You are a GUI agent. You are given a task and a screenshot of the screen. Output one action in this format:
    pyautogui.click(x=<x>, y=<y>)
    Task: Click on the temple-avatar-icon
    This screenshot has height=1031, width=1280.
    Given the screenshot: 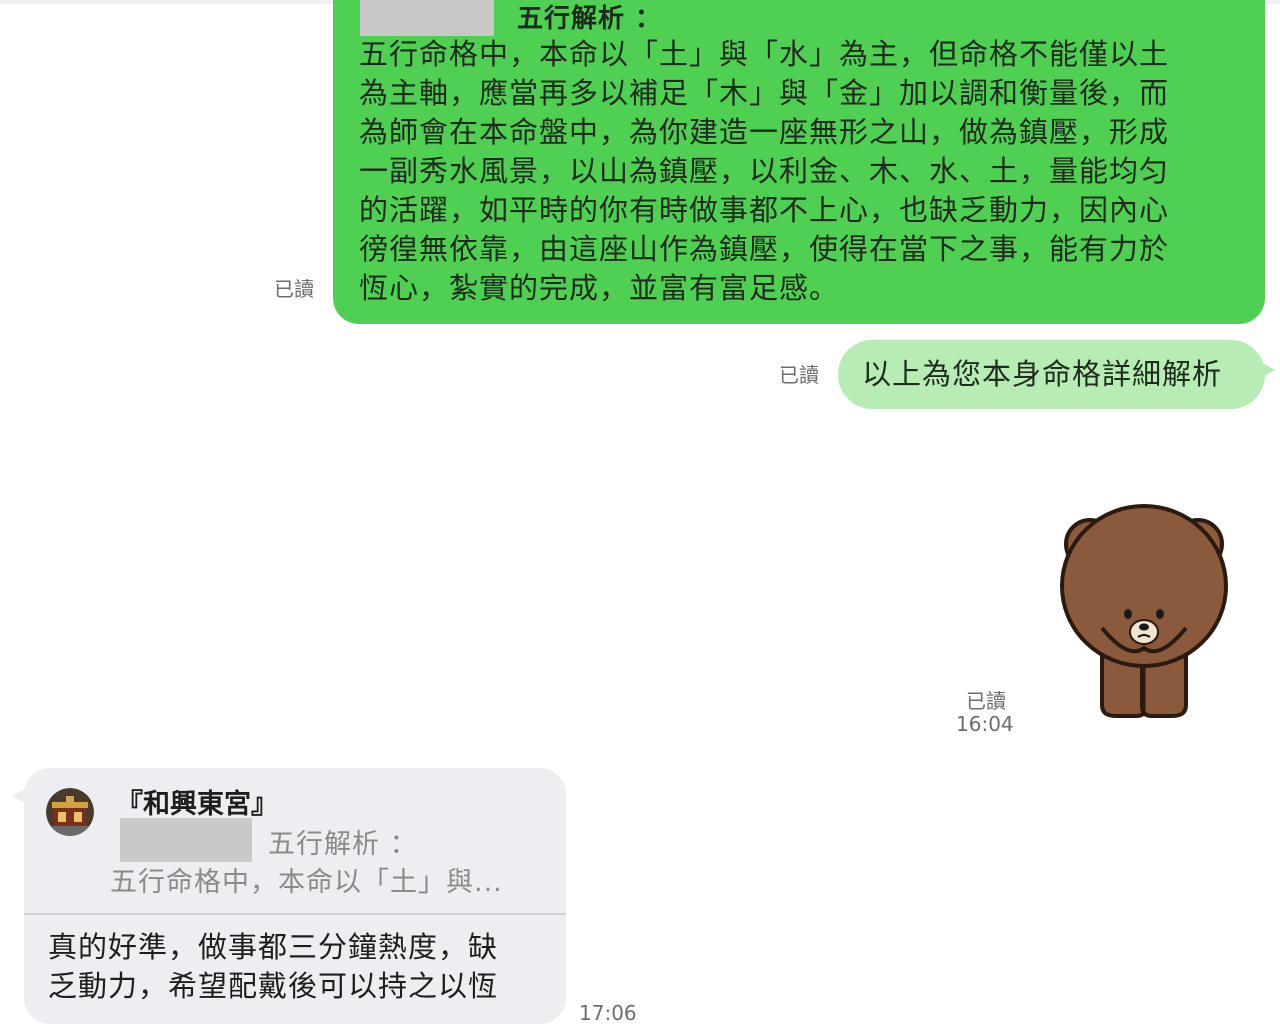 What is the action you would take?
    pyautogui.click(x=70, y=812)
    